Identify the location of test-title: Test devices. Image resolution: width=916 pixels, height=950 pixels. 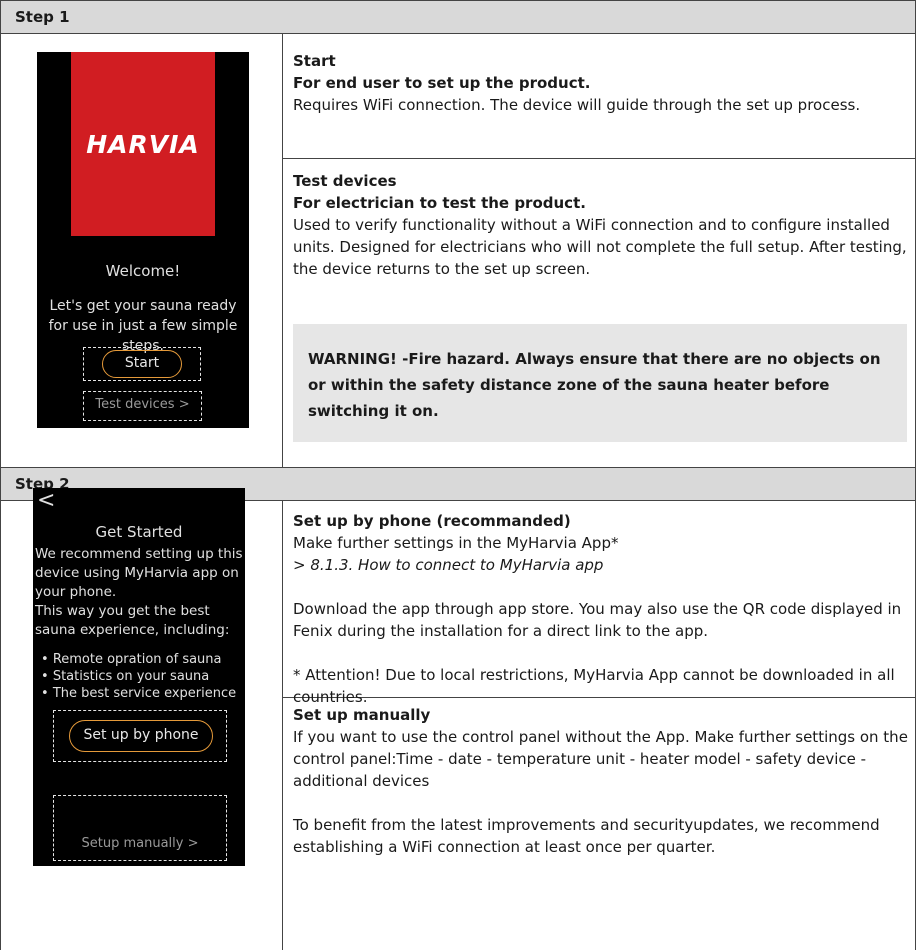
(345, 181).